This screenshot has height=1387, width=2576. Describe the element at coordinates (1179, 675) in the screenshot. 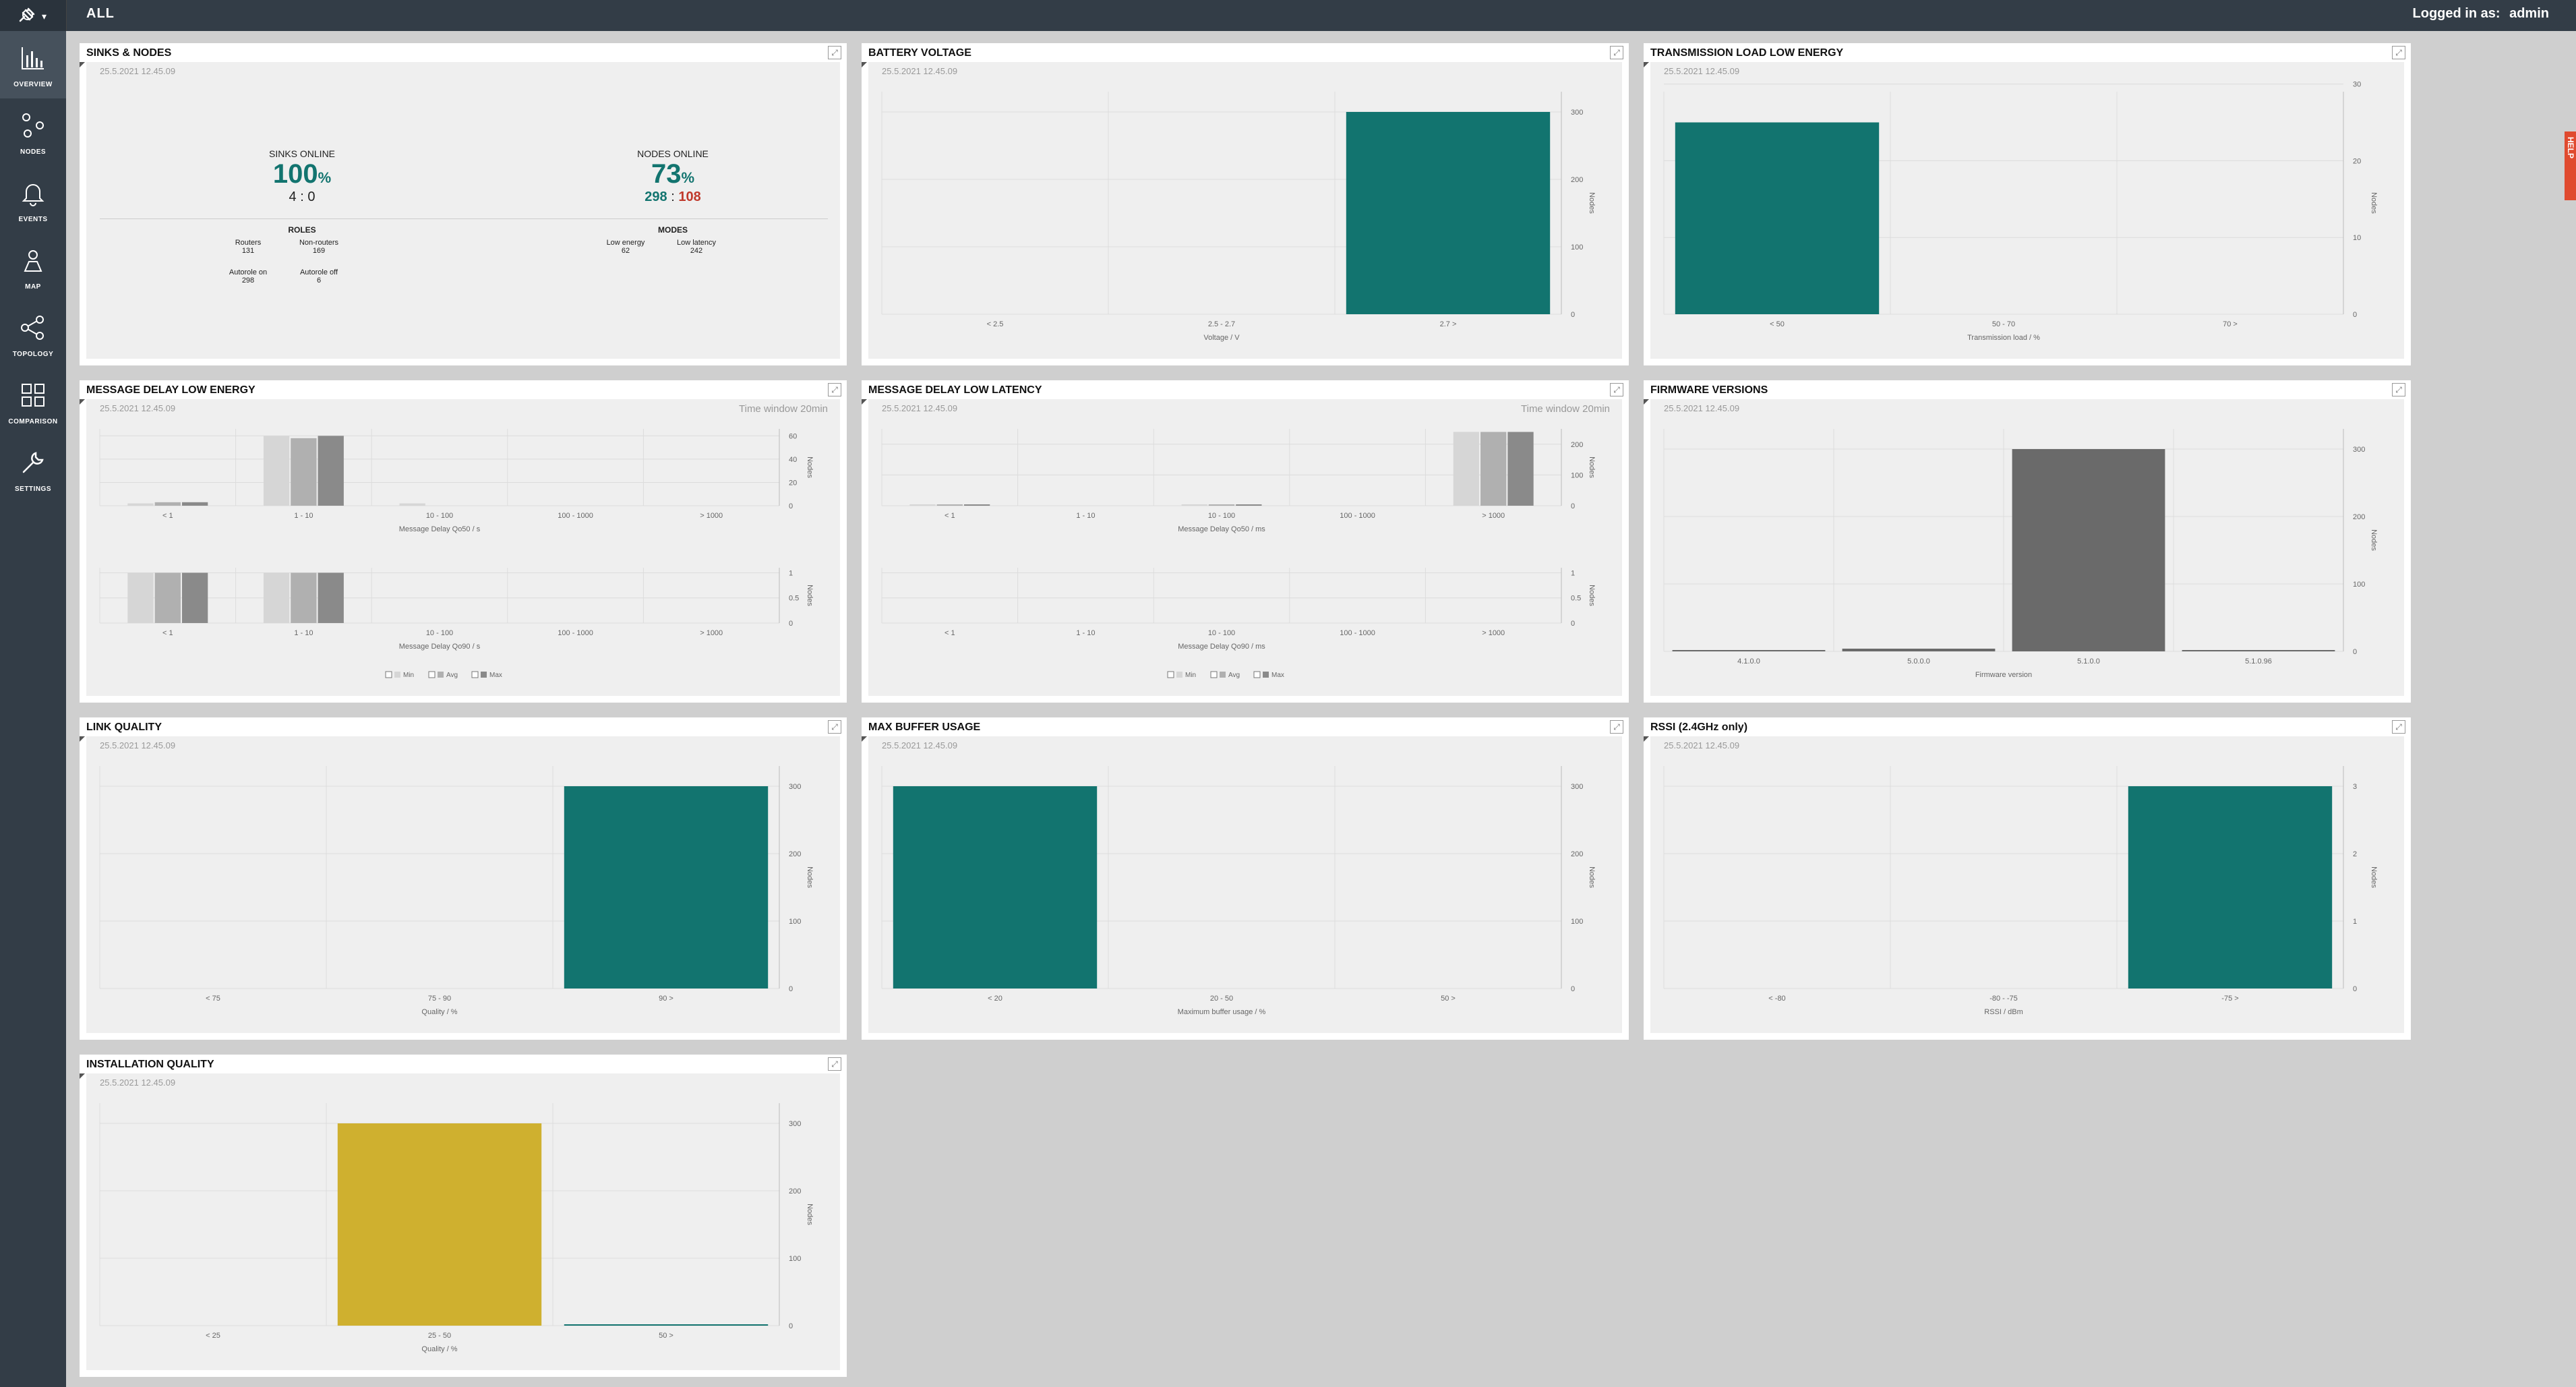

I see `legend-swatch` at that location.